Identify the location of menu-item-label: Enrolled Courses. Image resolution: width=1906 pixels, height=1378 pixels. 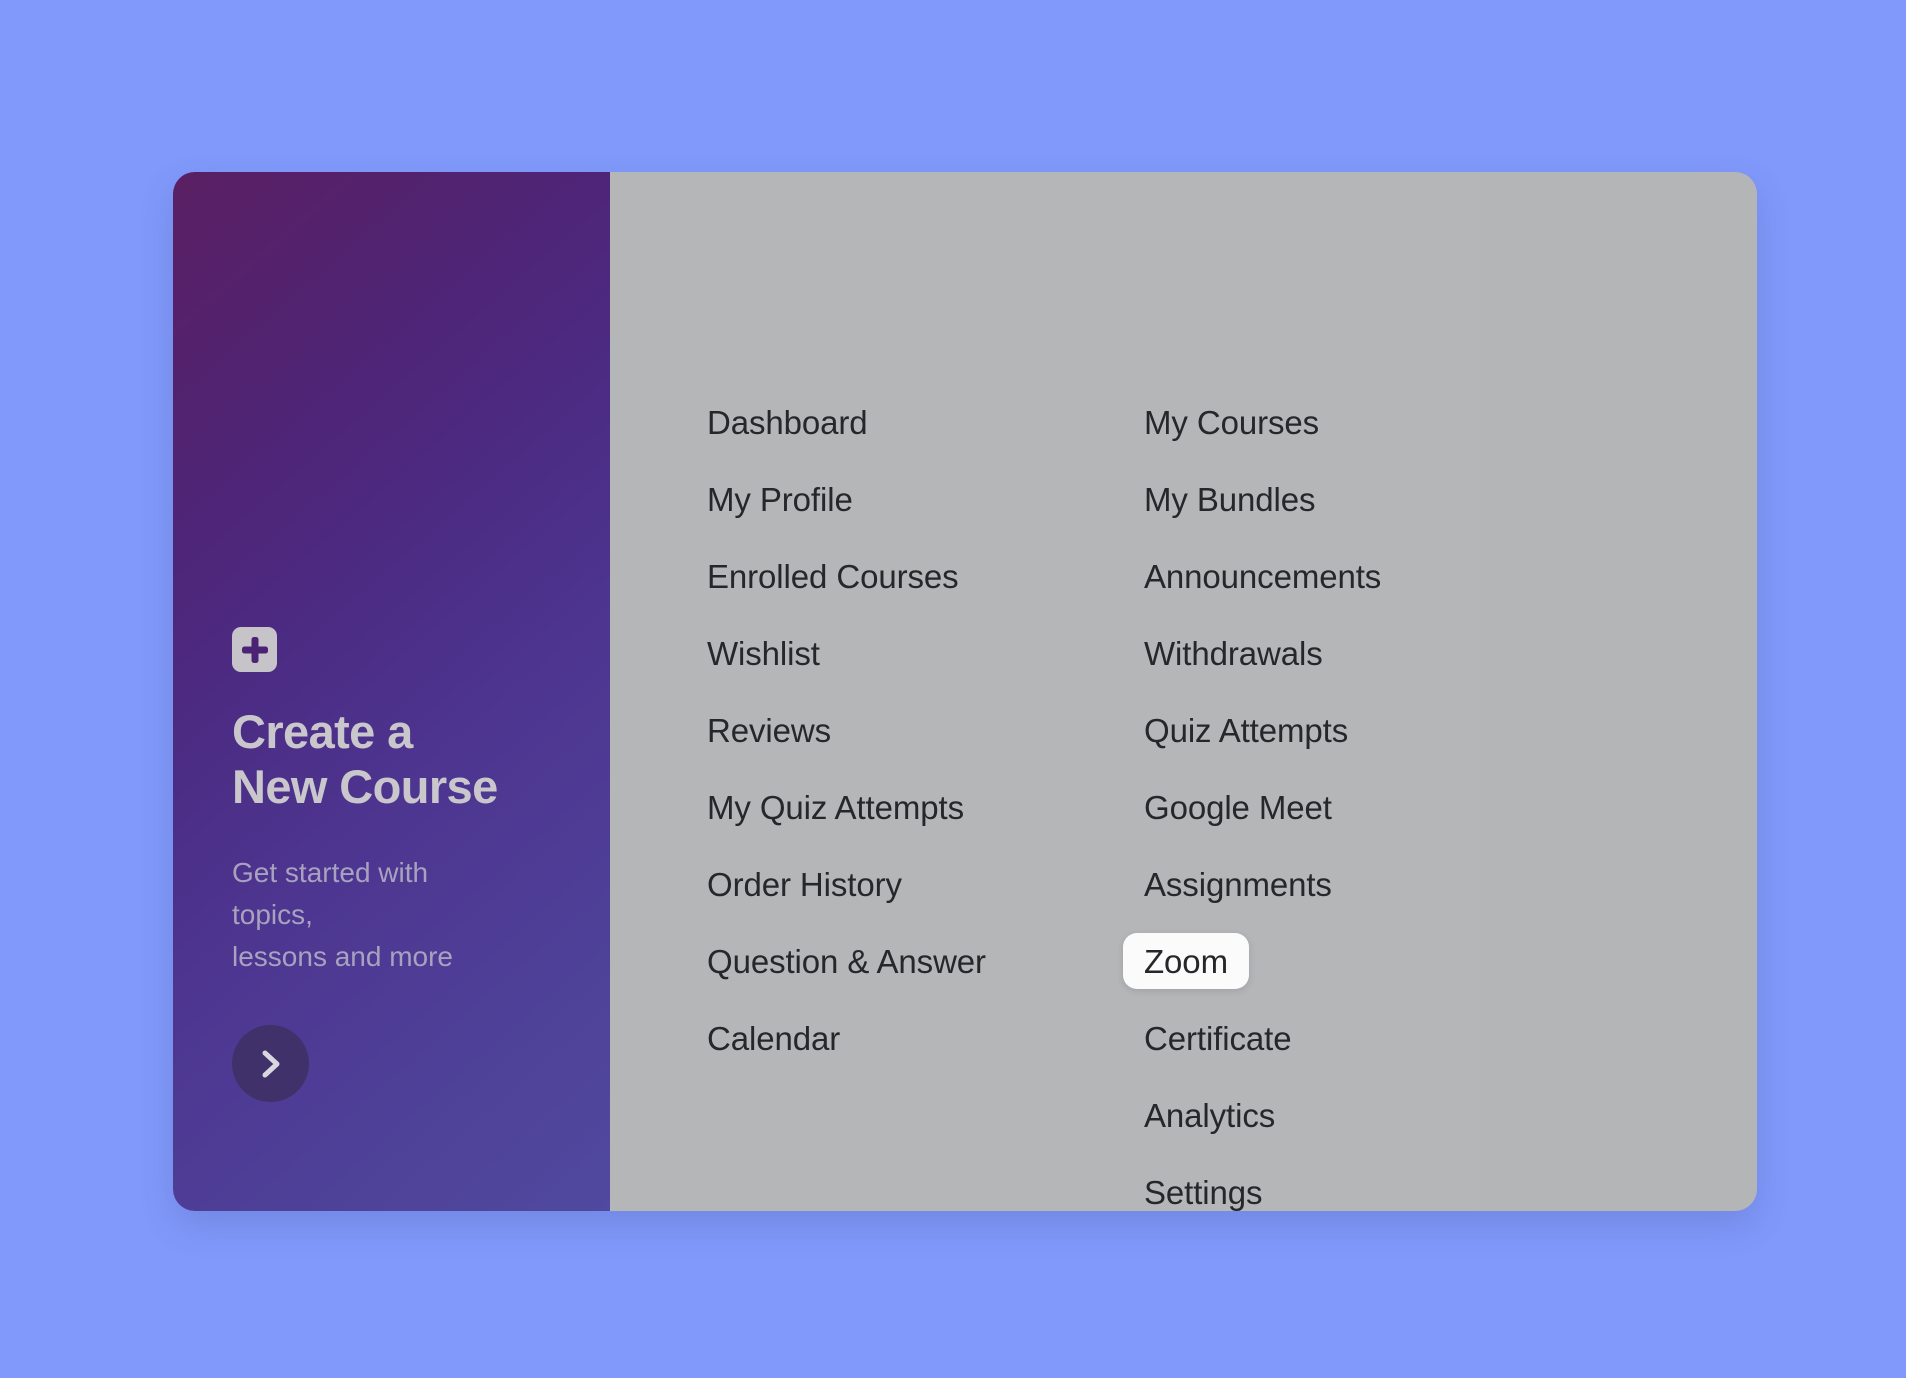
(833, 576).